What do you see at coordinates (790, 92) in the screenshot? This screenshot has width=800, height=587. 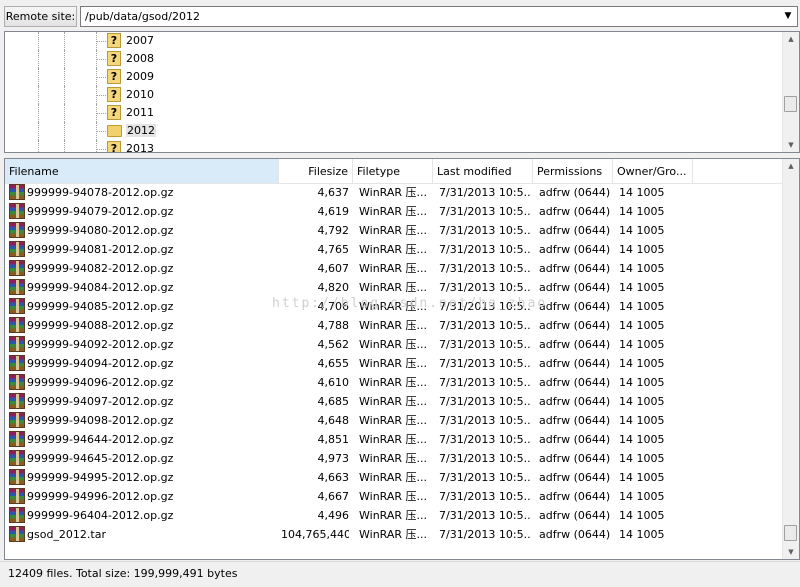 I see `tree-scrollbar: ▲ ▼` at bounding box center [790, 92].